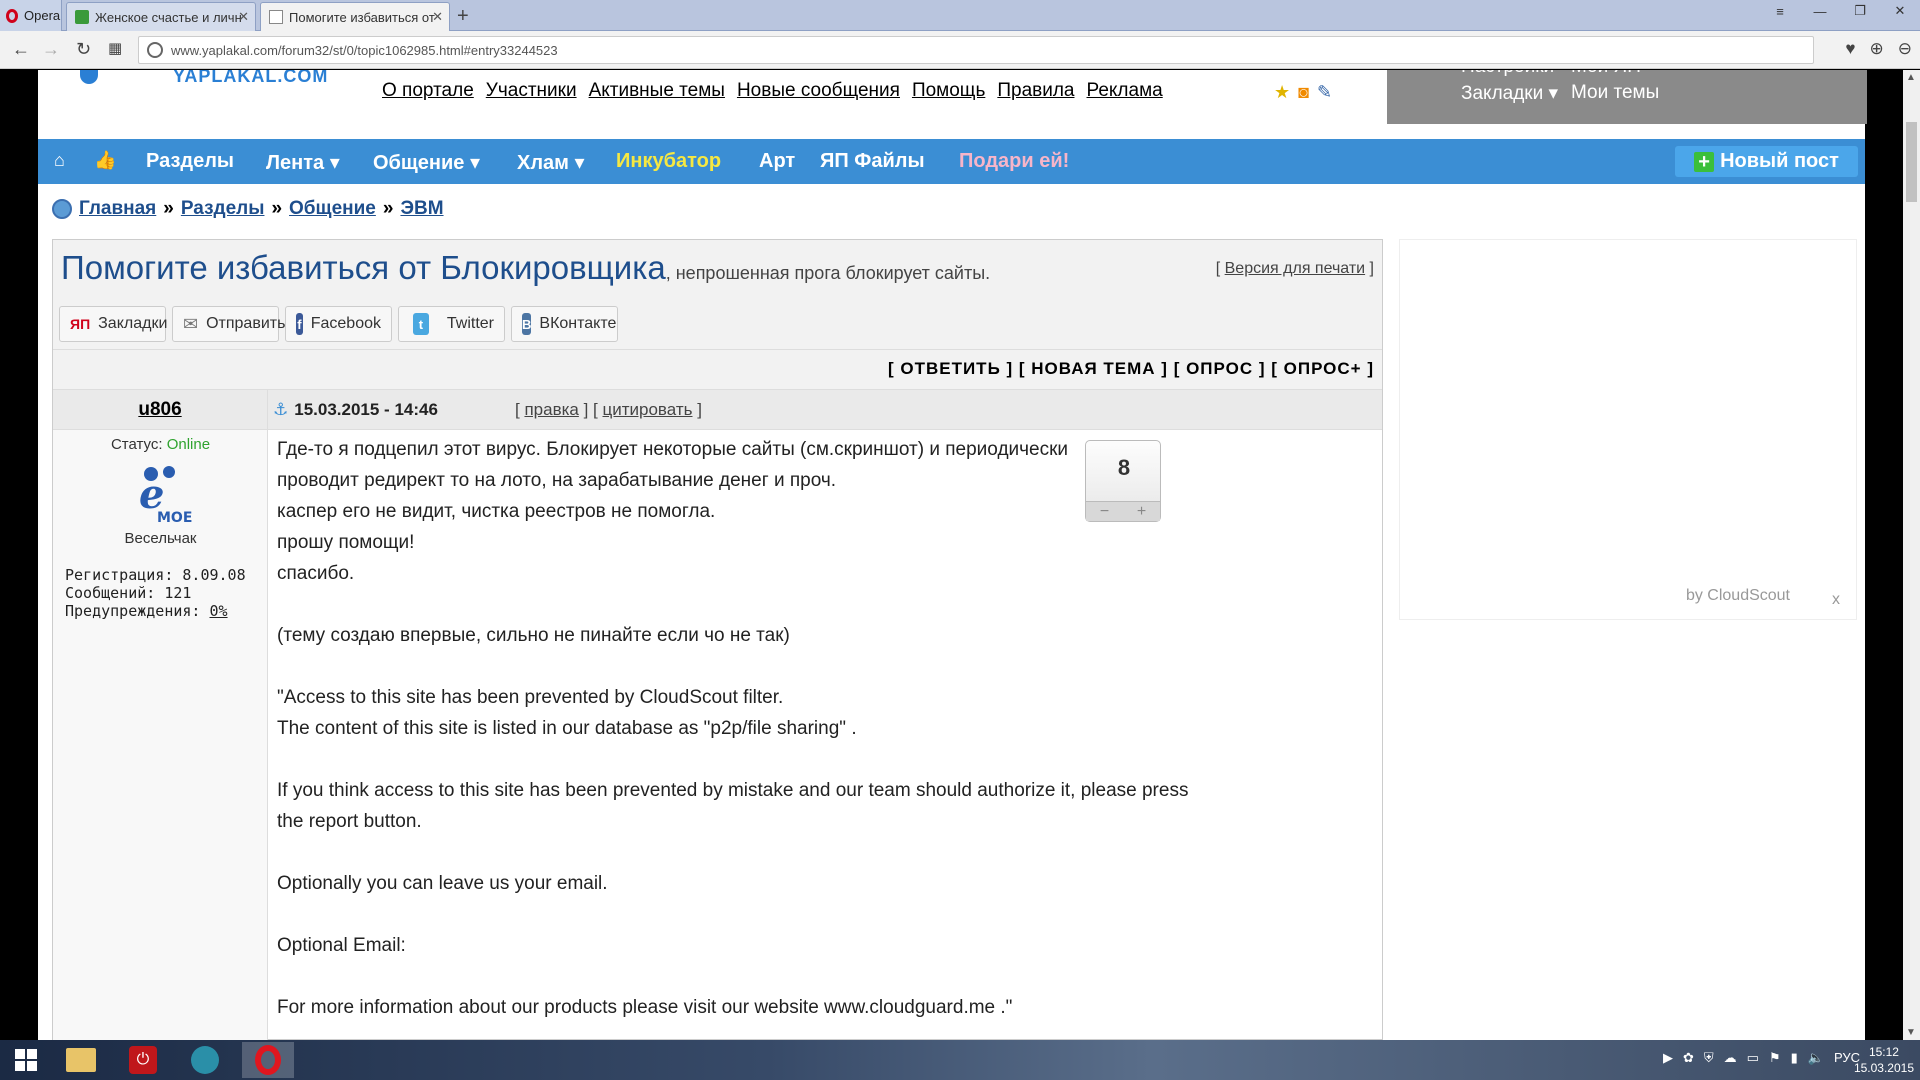 This screenshot has height=1080, width=1920. I want to click on pencil-icon: ✎, so click(1324, 92).